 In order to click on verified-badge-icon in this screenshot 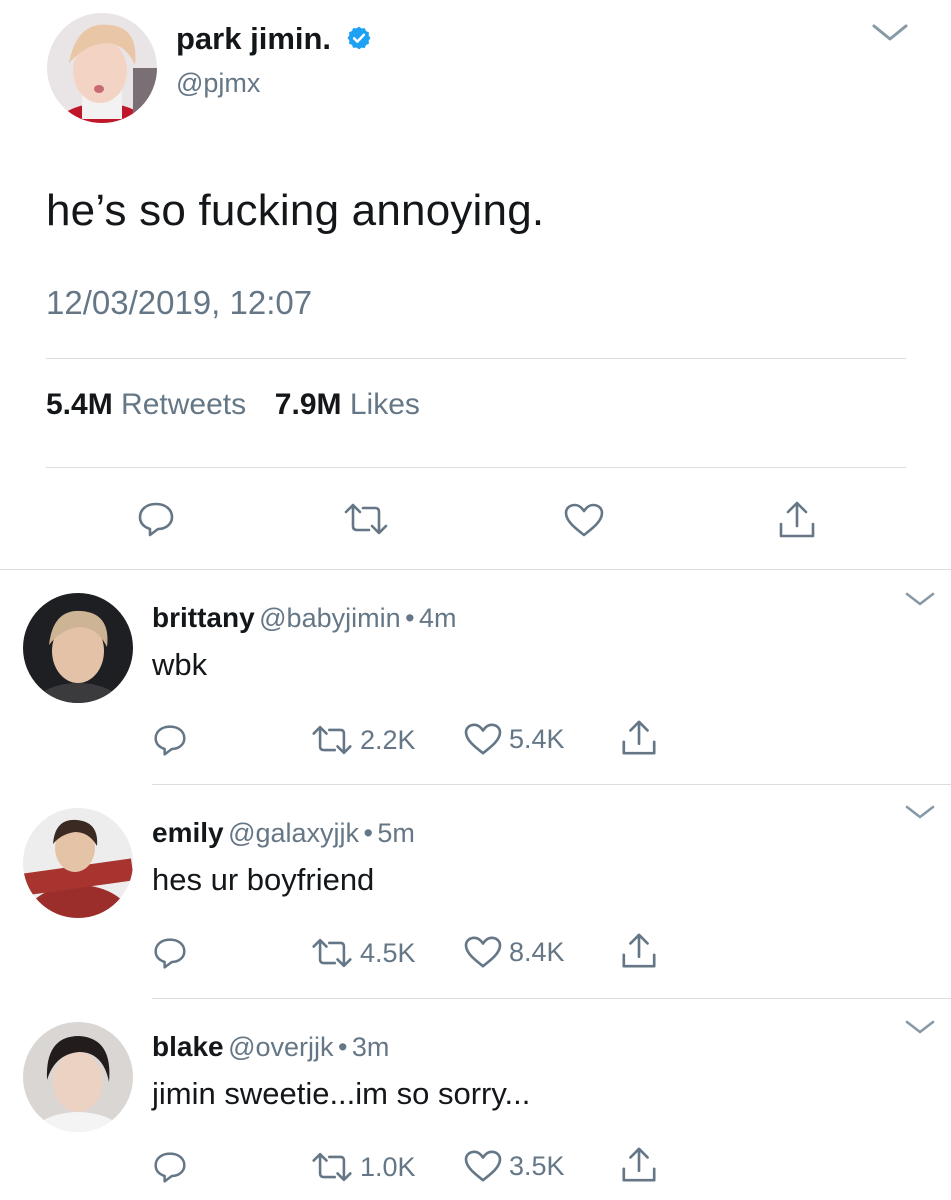, I will do `click(359, 38)`.